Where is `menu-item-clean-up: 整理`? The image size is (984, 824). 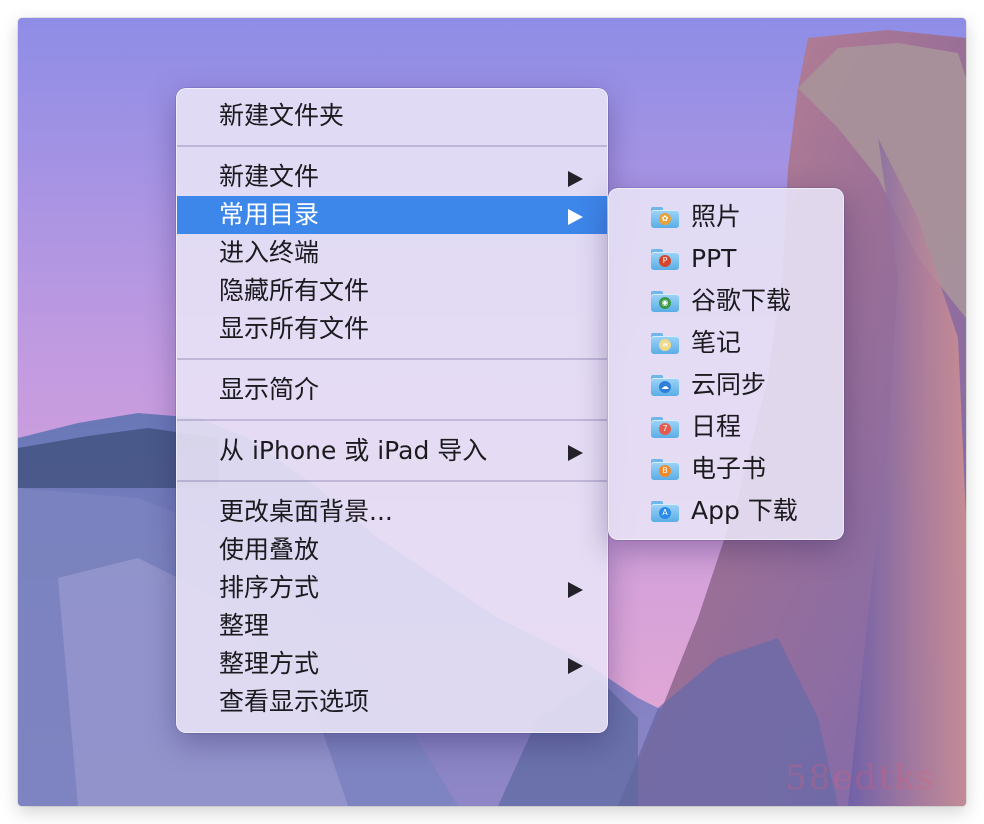
menu-item-clean-up: 整理 is located at coordinates (392, 626).